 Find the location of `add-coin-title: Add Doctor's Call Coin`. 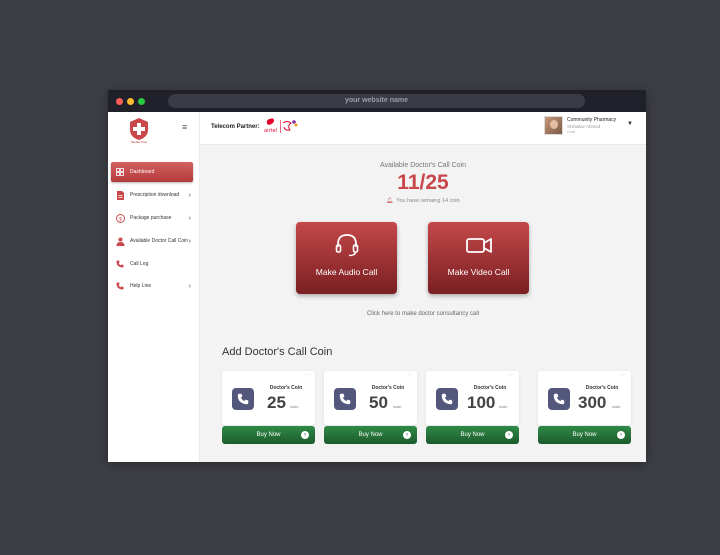

add-coin-title: Add Doctor's Call Coin is located at coordinates (277, 352).